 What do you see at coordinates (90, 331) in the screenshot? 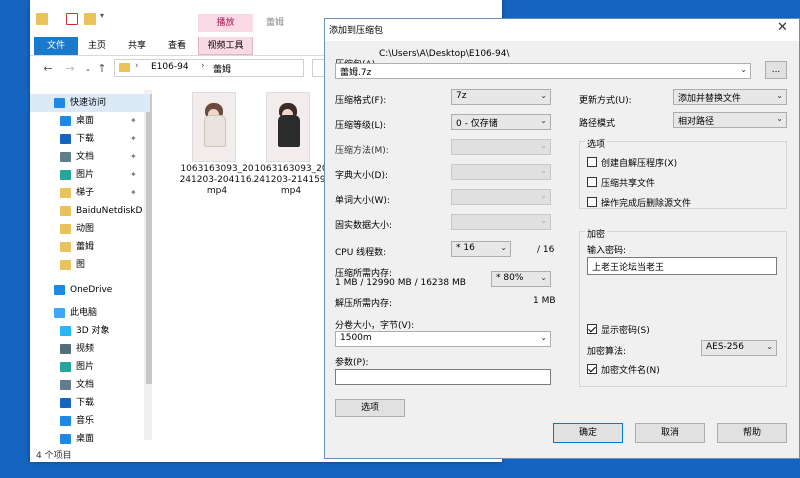
I see `sidebar-item: 3D 对象` at bounding box center [90, 331].